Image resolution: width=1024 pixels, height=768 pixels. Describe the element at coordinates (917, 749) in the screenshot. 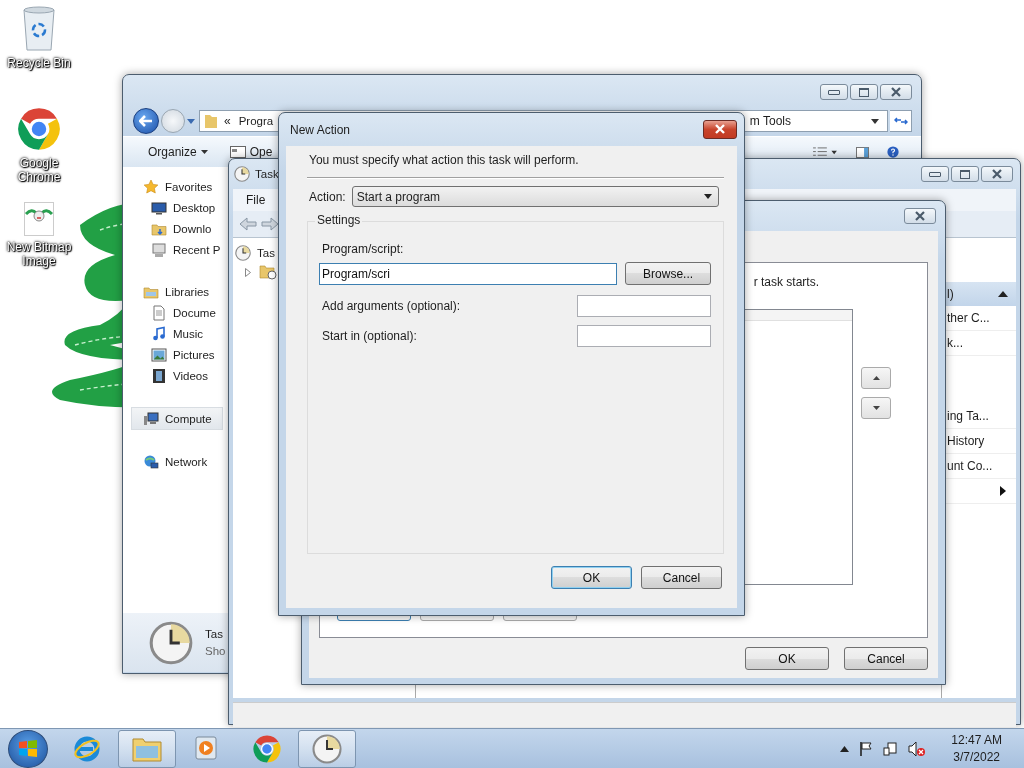

I see `speaker-muted-icon` at that location.